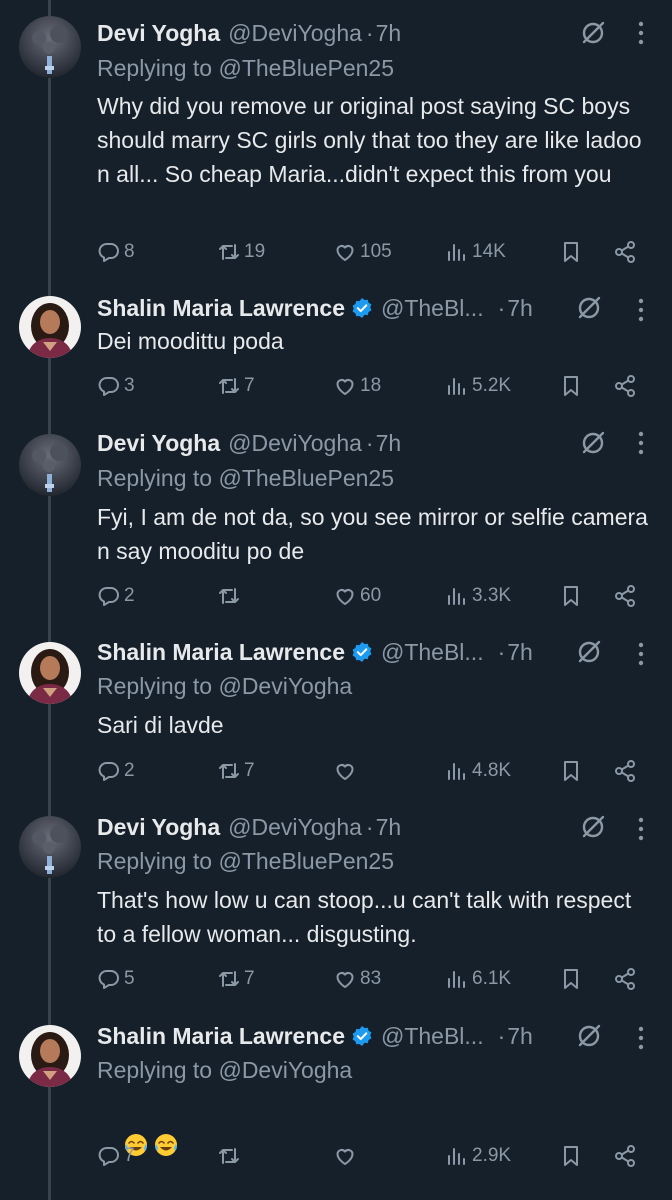 This screenshot has height=1200, width=672. I want to click on reply-count: 7, so click(129, 1155).